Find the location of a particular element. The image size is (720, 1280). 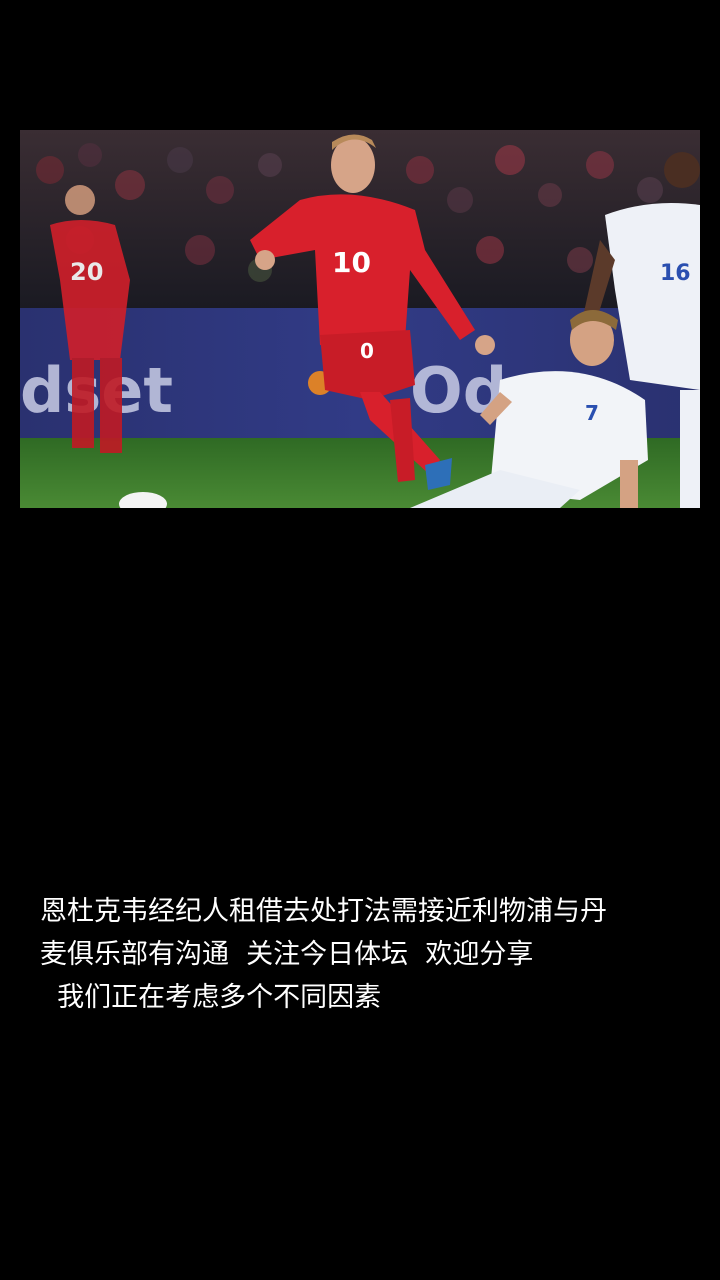

player-main-short-number: 0 is located at coordinates (367, 351).